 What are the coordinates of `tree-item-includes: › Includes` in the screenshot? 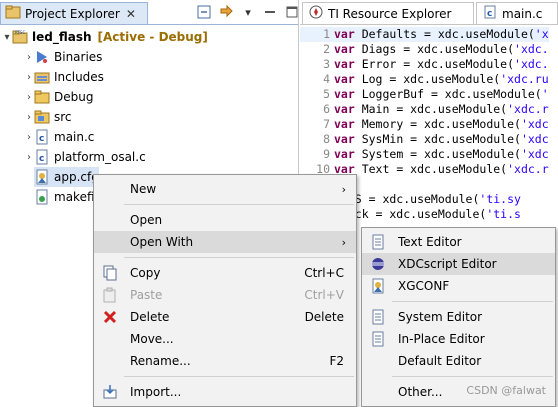 It's located at (64, 77).